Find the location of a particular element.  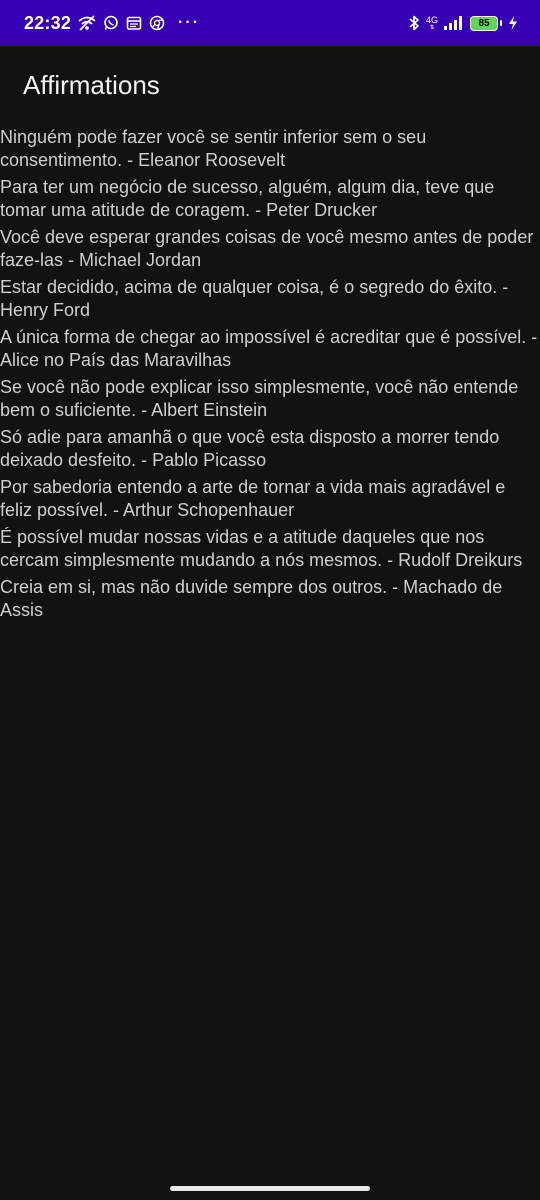

more-notifications-icon: ··· is located at coordinates (189, 22).